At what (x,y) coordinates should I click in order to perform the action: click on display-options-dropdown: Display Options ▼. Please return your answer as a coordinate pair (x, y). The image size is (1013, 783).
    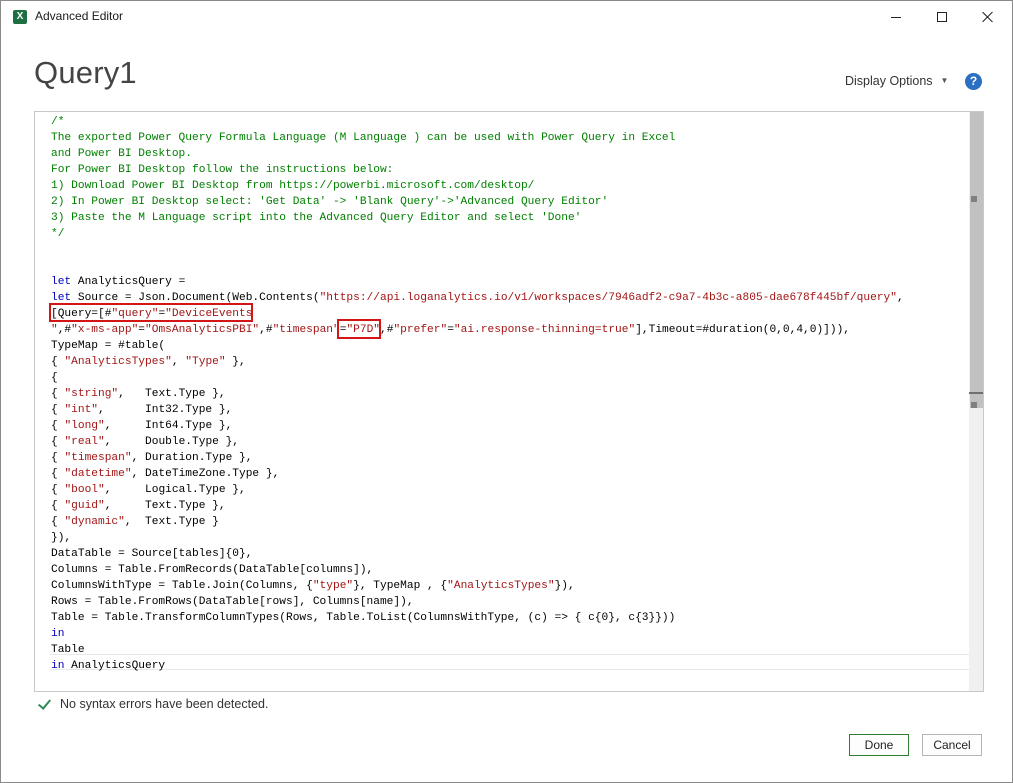
    Looking at the image, I should click on (896, 81).